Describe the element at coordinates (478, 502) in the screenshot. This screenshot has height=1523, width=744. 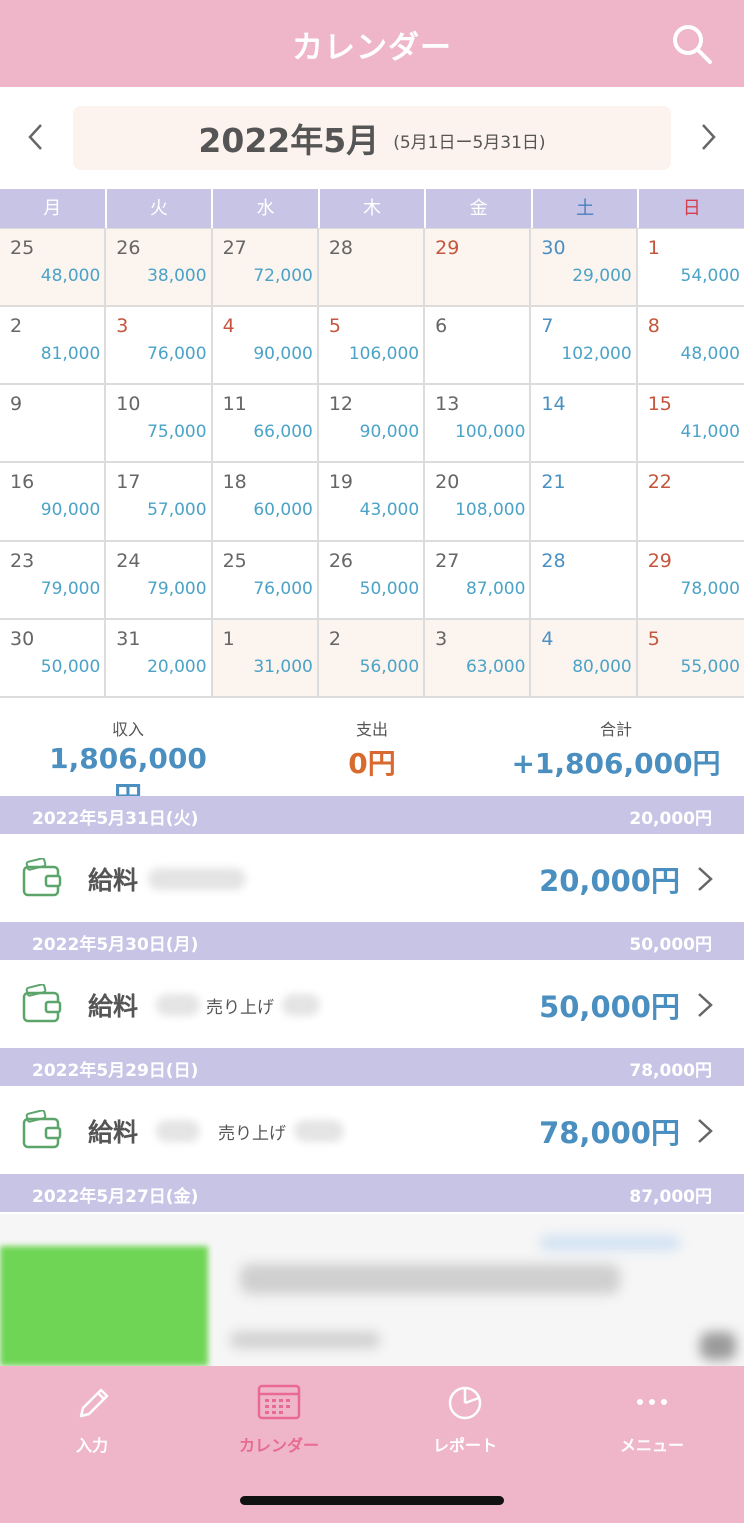
I see `calendar-day-cell: 20 108,000` at that location.